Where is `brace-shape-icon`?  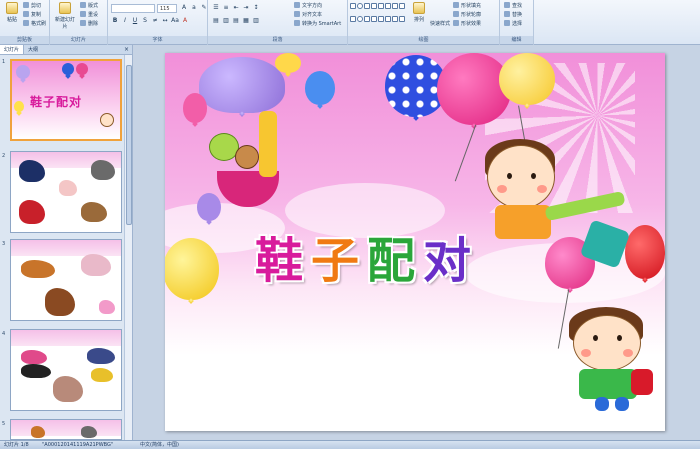
brace-shape-icon is located at coordinates (402, 6).